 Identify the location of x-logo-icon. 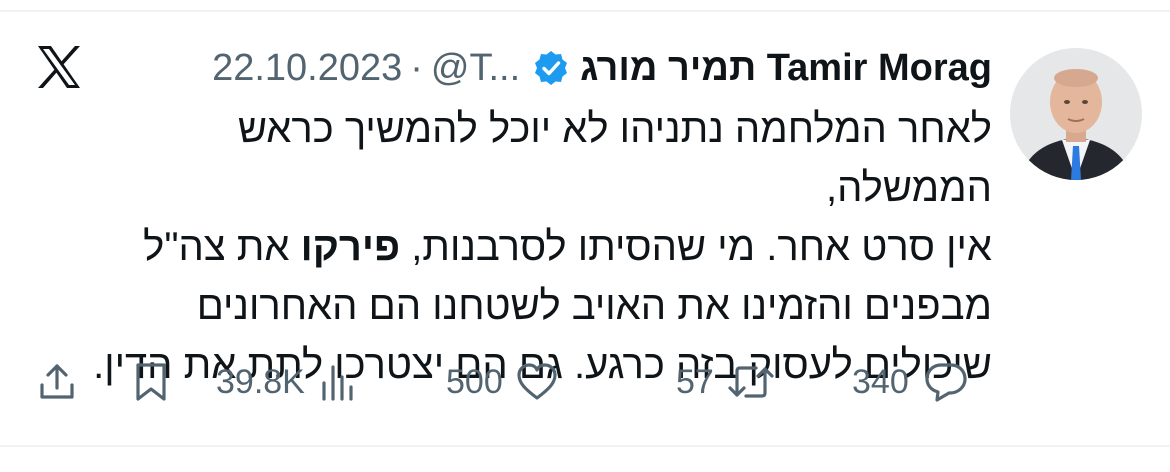
(59, 67).